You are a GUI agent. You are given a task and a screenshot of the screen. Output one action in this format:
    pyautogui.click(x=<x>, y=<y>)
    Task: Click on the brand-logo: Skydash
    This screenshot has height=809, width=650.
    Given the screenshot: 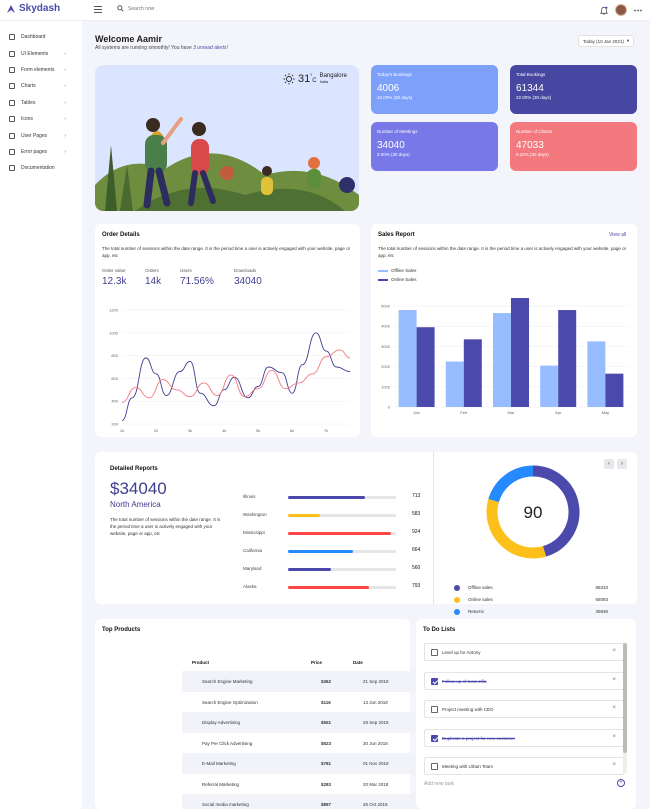 What is the action you would take?
    pyautogui.click(x=33, y=8)
    